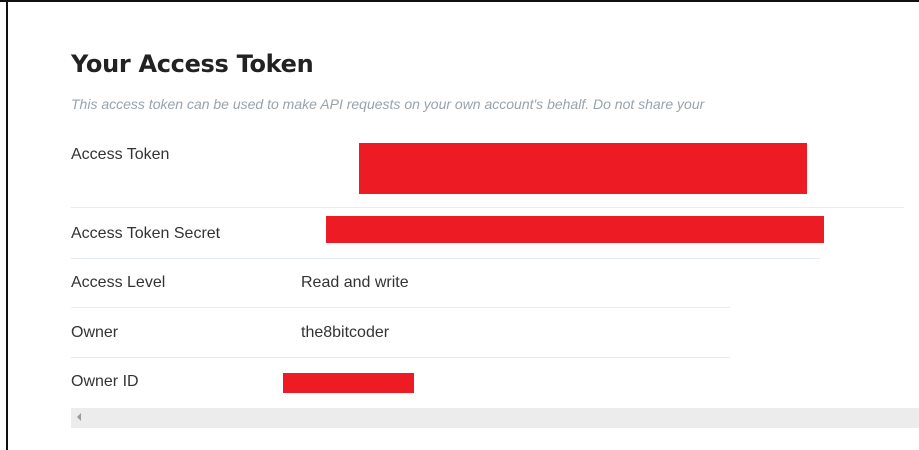  What do you see at coordinates (459, 1) in the screenshot?
I see `window-top-border` at bounding box center [459, 1].